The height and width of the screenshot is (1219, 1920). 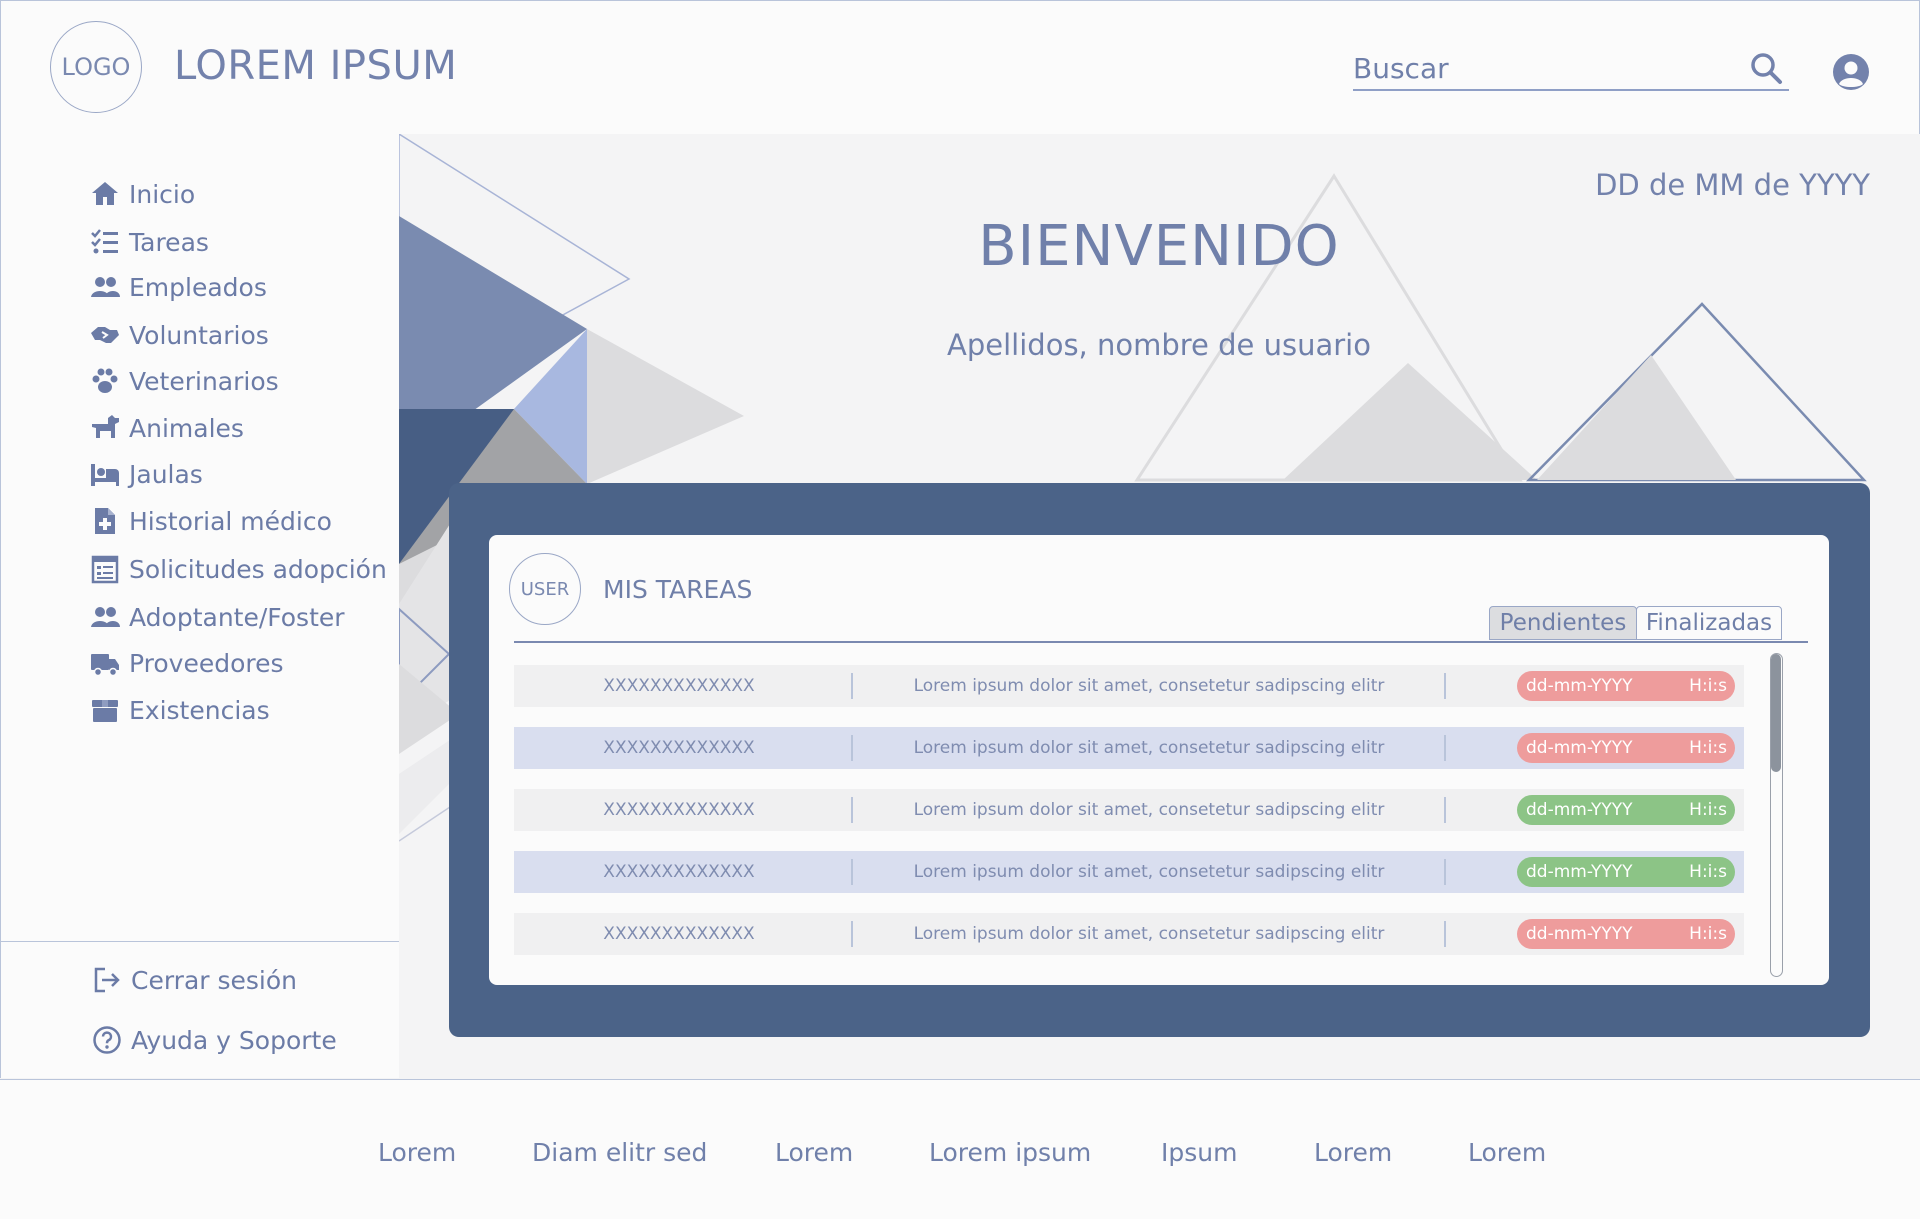 I want to click on sidebar-item-historial-m-dico: Historial médico, so click(x=210, y=521).